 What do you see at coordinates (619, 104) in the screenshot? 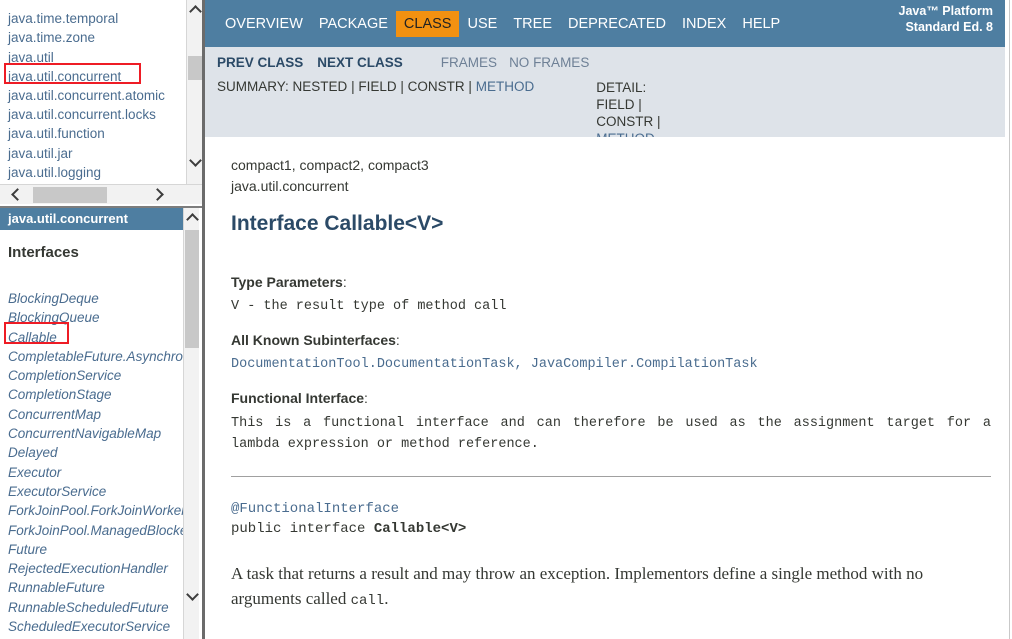
I see `detail-field: FIELD |` at bounding box center [619, 104].